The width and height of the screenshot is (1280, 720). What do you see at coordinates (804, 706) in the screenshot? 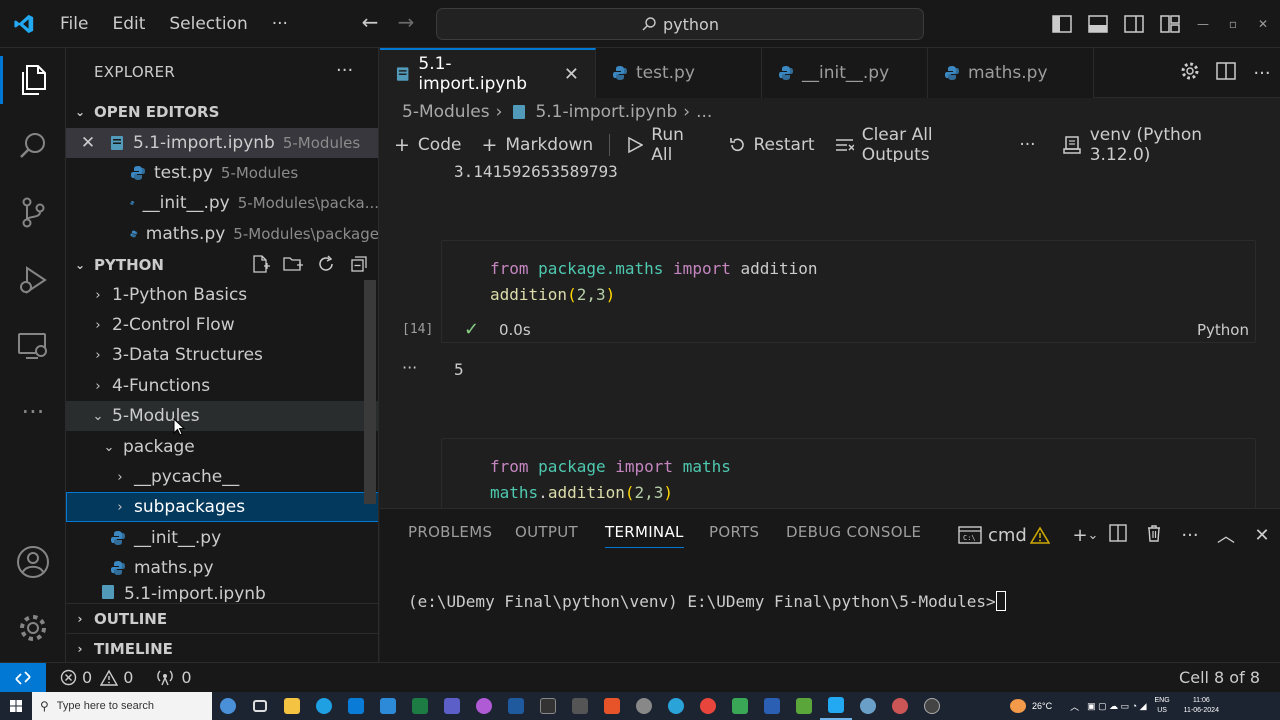
I see `notepad-icon` at bounding box center [804, 706].